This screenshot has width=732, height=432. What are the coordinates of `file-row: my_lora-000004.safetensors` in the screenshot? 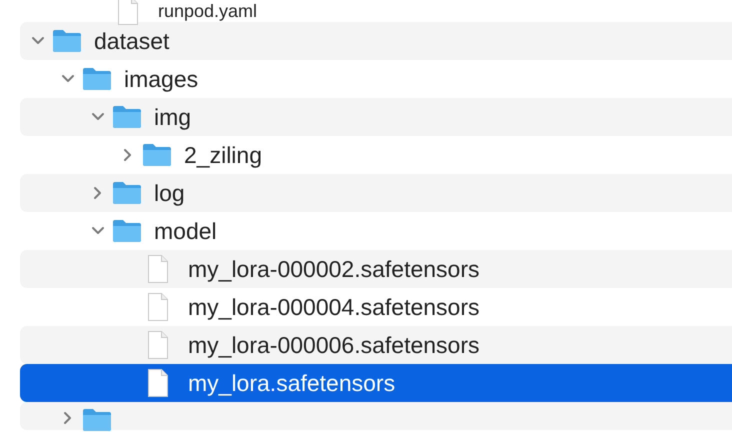 It's located at (376, 307).